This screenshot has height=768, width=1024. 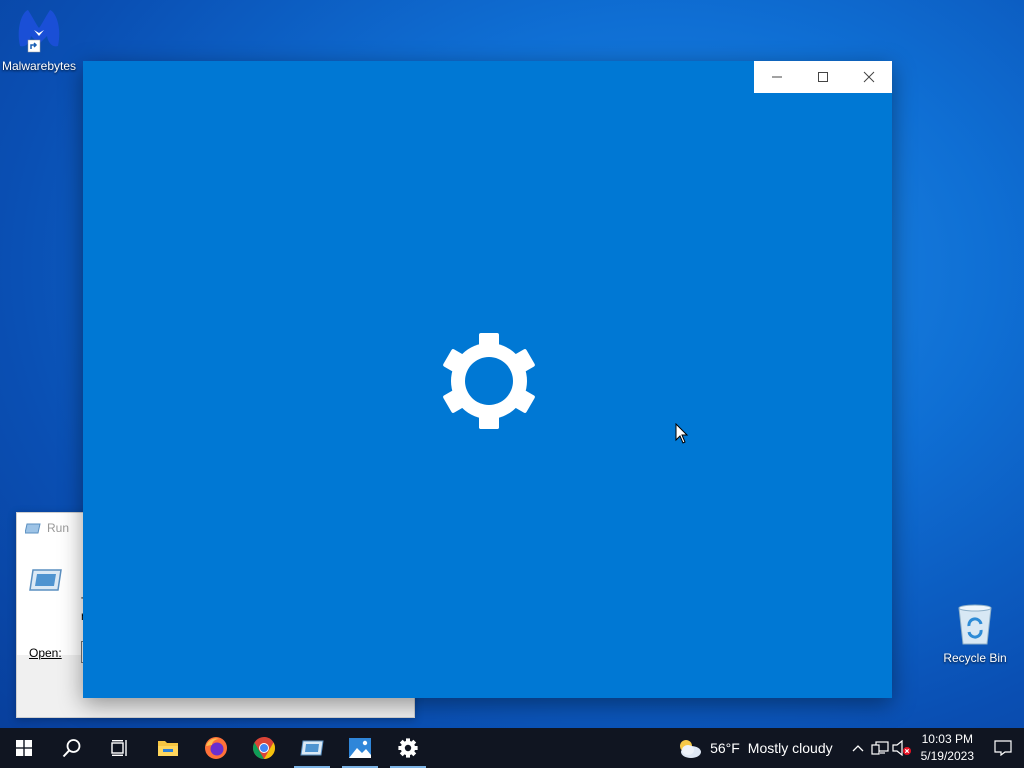 I want to click on search-icon, so click(x=71, y=748).